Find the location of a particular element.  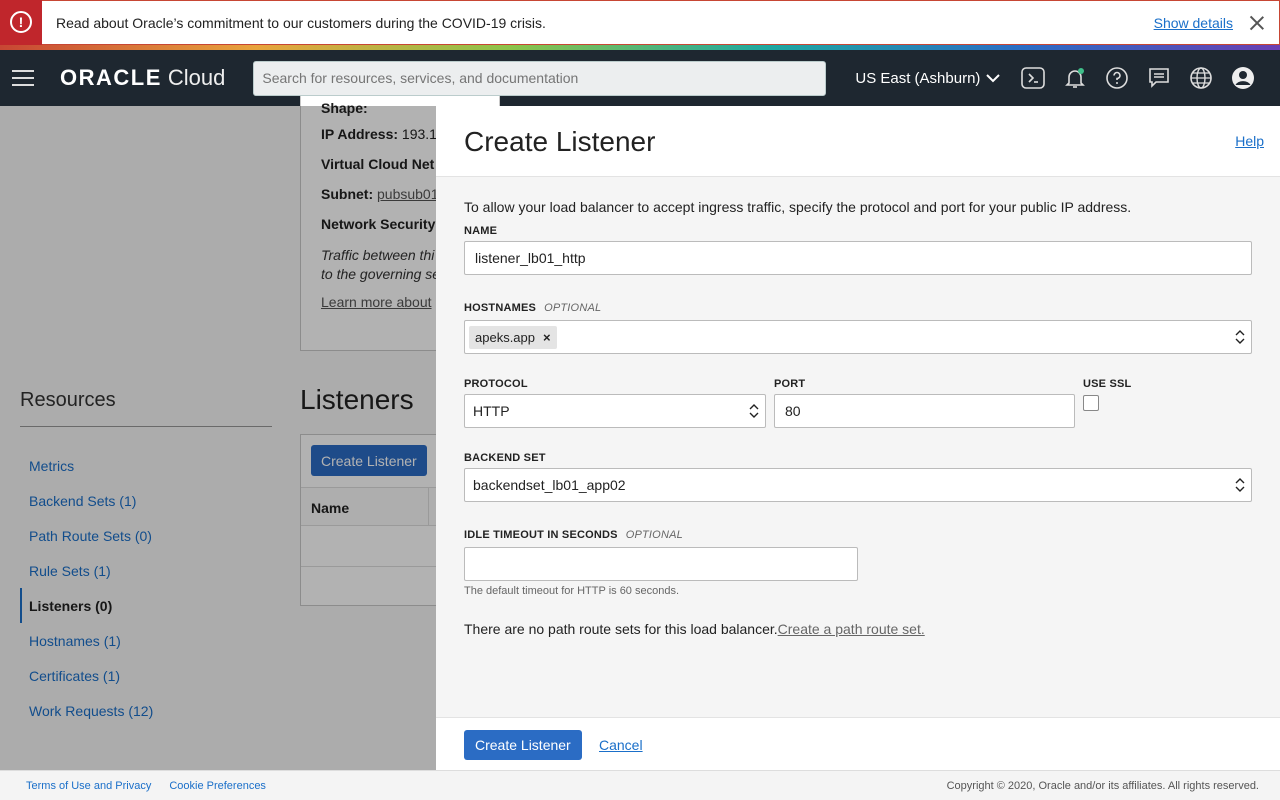

hostnames-label-text: HOSTNAMES is located at coordinates (500, 308).